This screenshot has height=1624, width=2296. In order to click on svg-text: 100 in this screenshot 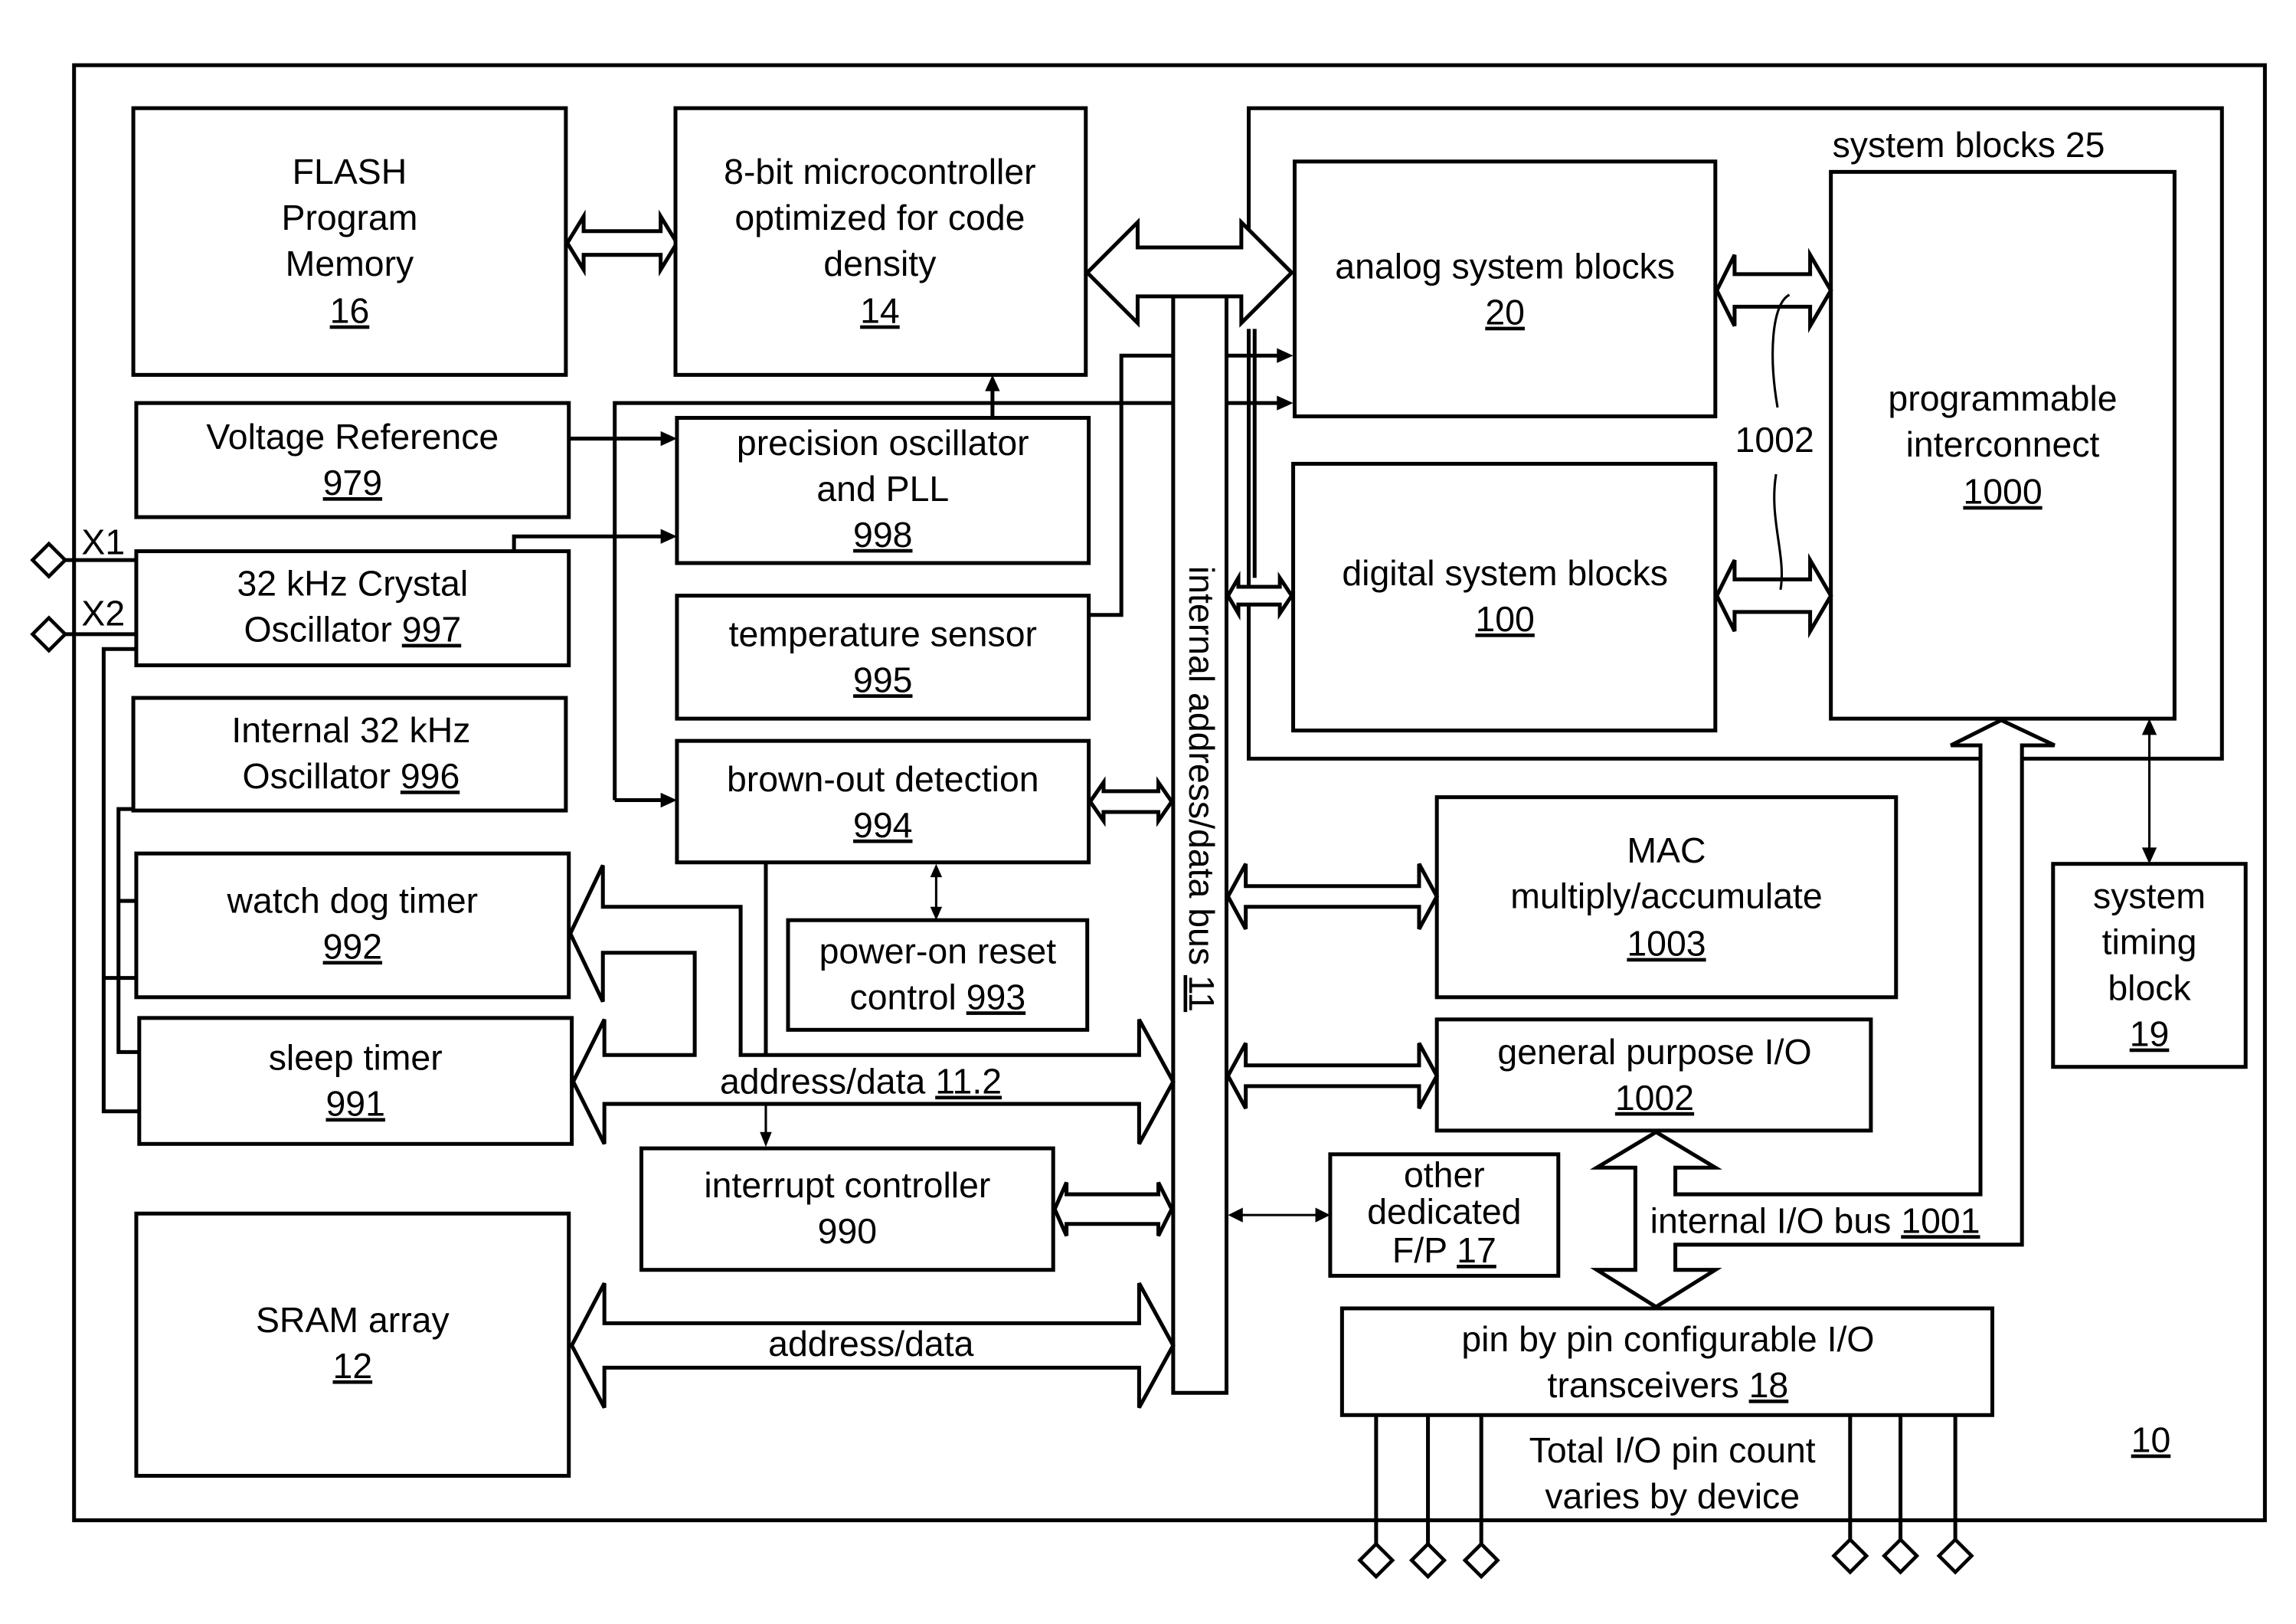, I will do `click(1504, 619)`.